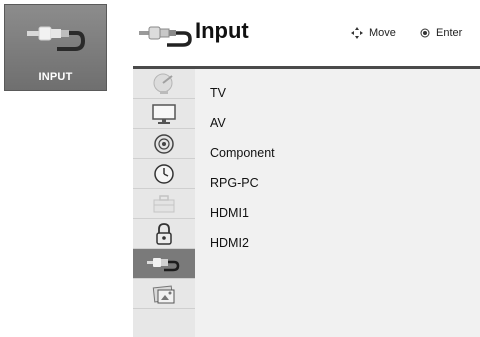  I want to click on toolbox-icon, so click(164, 203).